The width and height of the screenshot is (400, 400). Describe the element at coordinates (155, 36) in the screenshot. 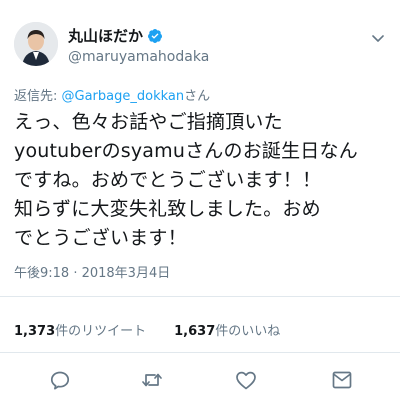

I see `verified-badge-icon` at that location.